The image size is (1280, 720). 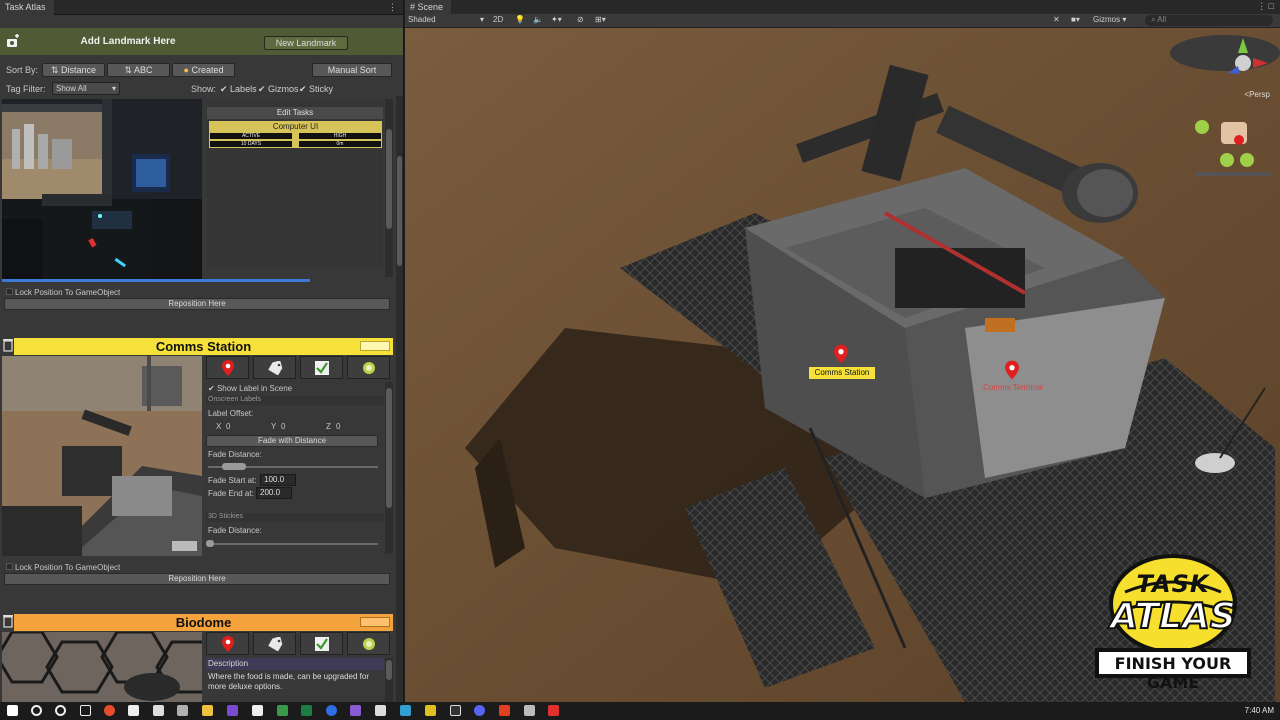 I want to click on scene-overlay-tools, so click(x=1233, y=147).